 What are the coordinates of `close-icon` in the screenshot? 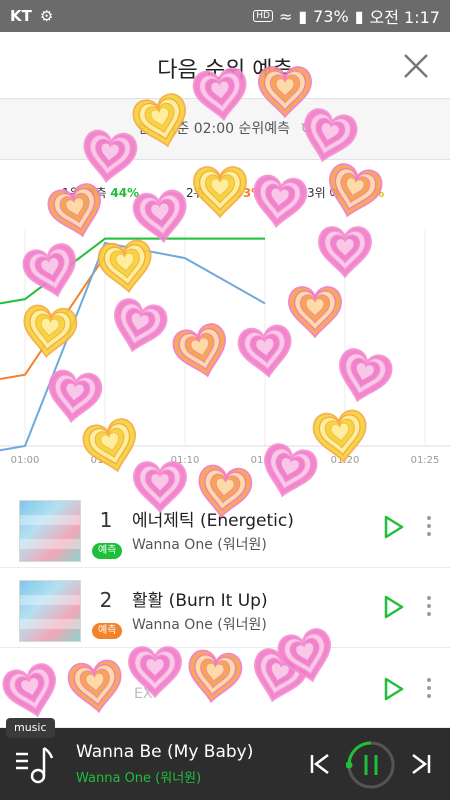 It's located at (416, 66).